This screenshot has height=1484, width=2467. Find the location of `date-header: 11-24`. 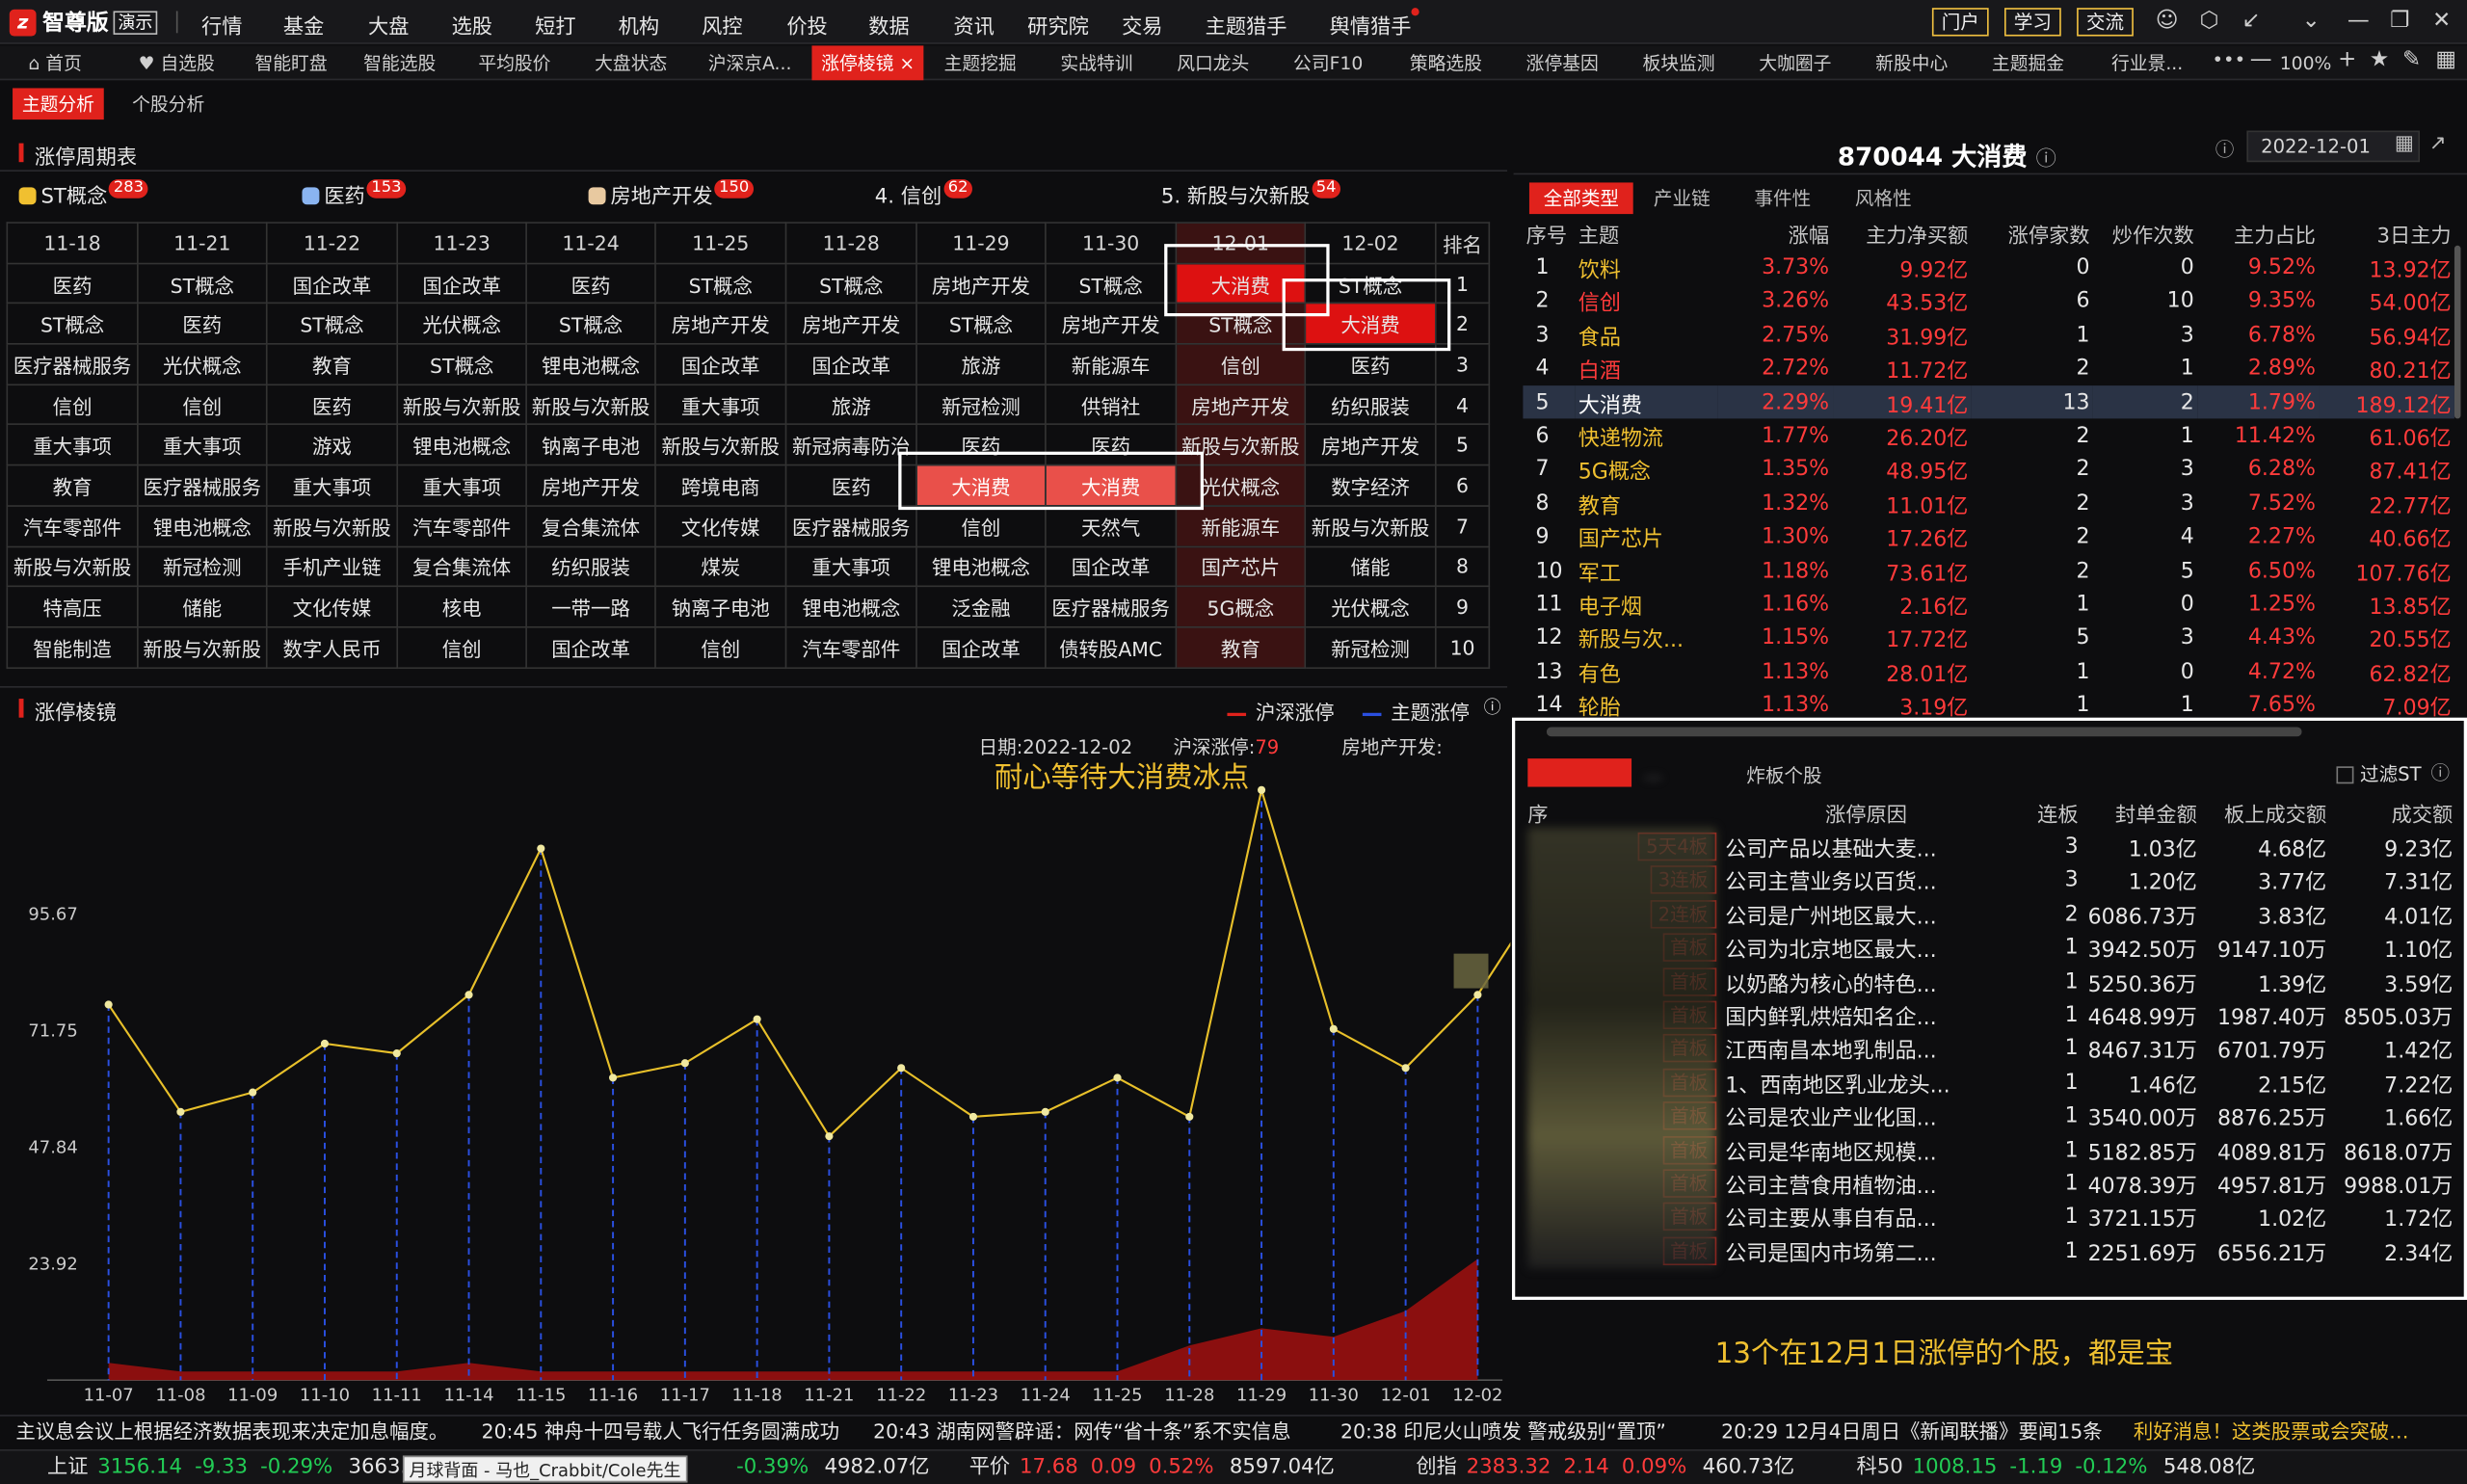

date-header: 11-24 is located at coordinates (590, 243).